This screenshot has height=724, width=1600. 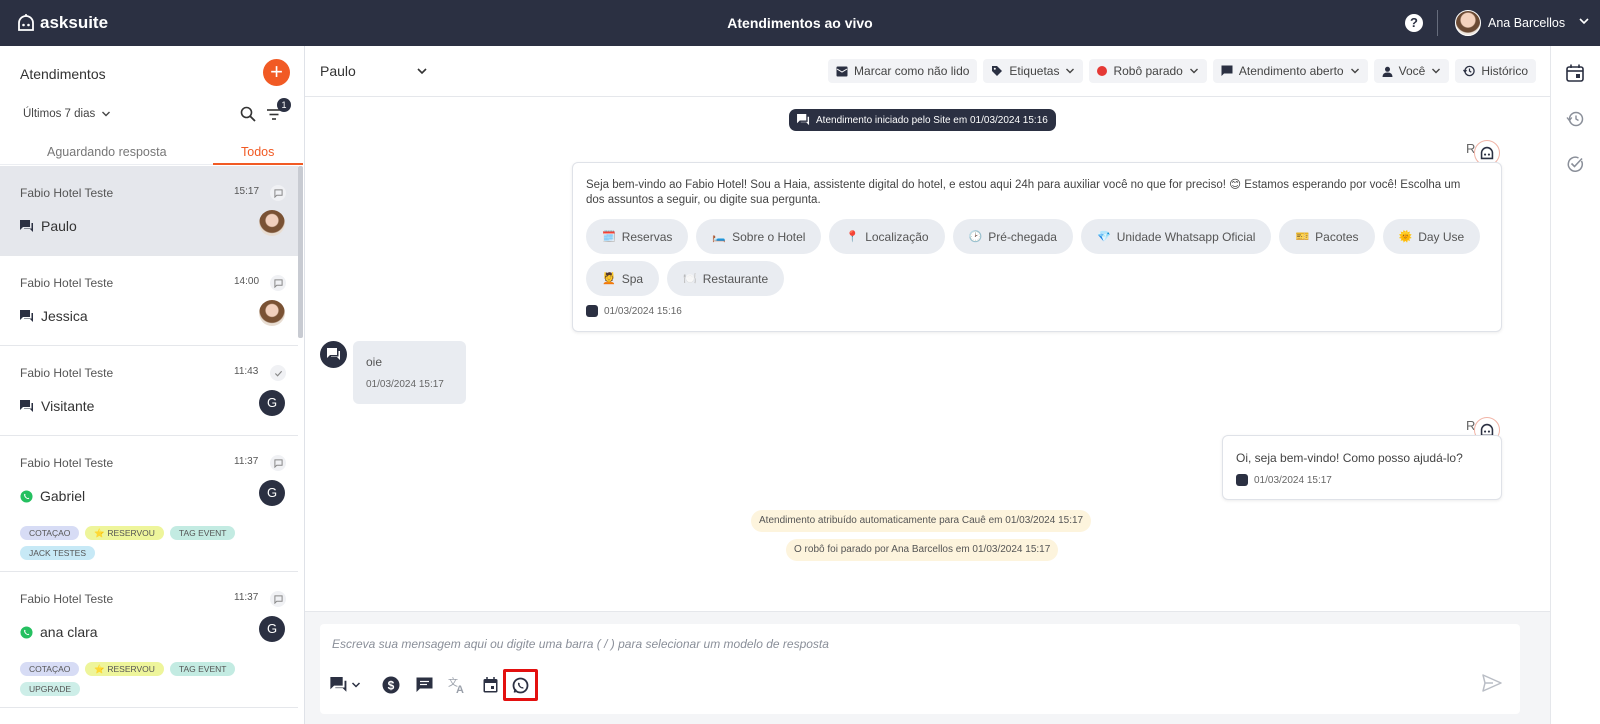 I want to click on brand-name: asksuite, so click(x=74, y=22).